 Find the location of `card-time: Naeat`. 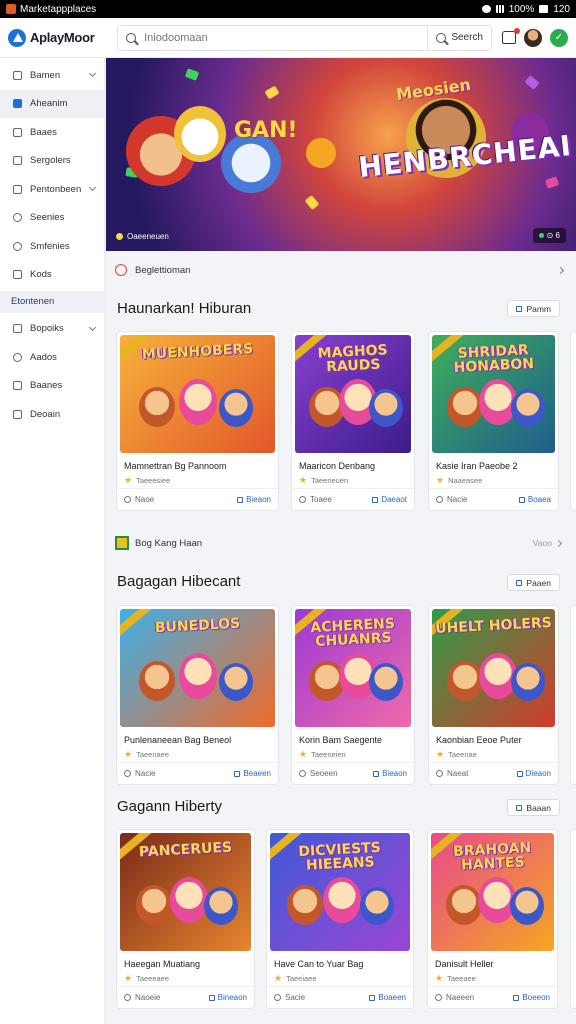

card-time: Naeat is located at coordinates (452, 773).